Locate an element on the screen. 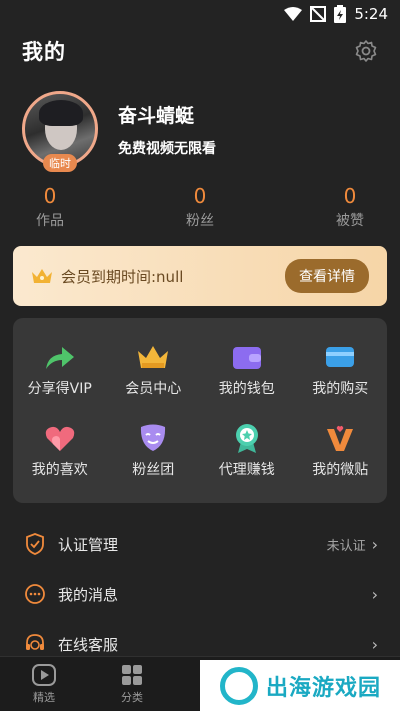 Image resolution: width=400 pixels, height=711 pixels. stat-likes: 0 被赞 is located at coordinates (350, 207).